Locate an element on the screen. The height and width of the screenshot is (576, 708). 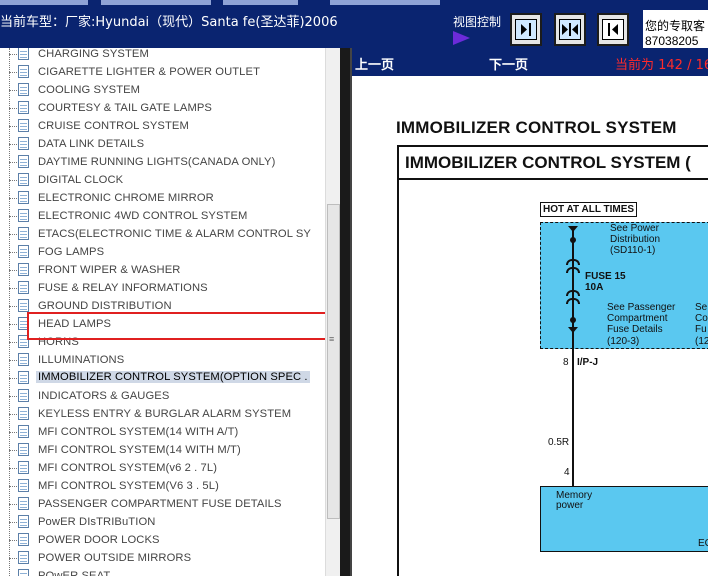
tree-item-label: POwER SEAT is located at coordinates (74, 573).